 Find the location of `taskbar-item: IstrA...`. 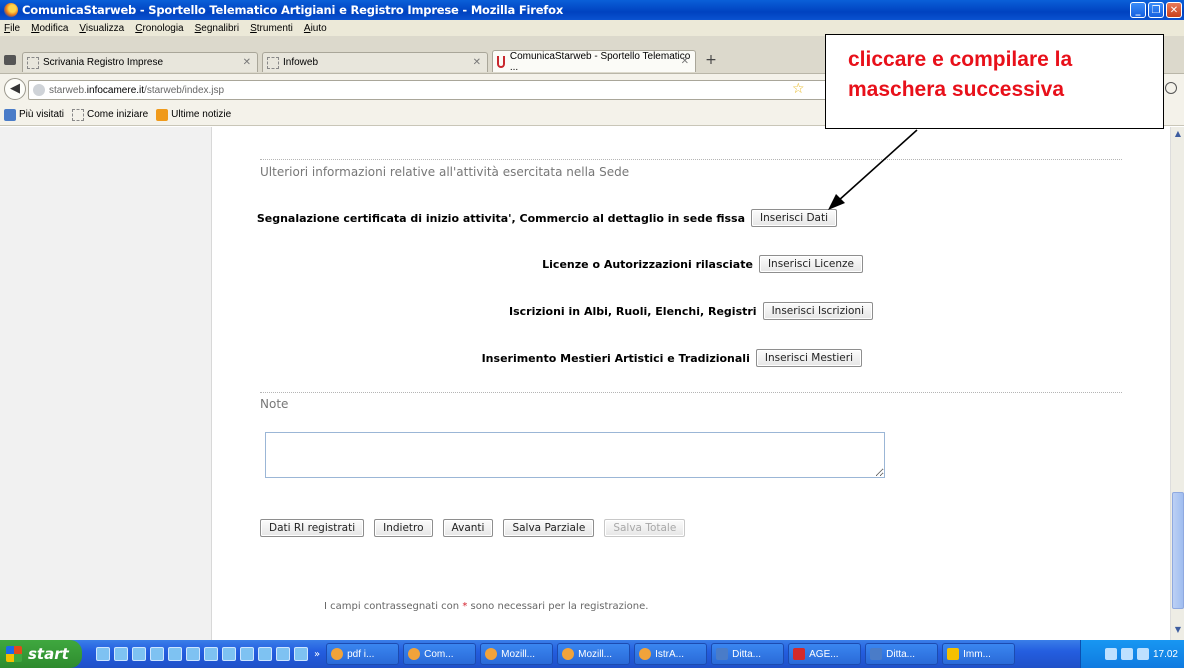

taskbar-item: IstrA... is located at coordinates (671, 654).